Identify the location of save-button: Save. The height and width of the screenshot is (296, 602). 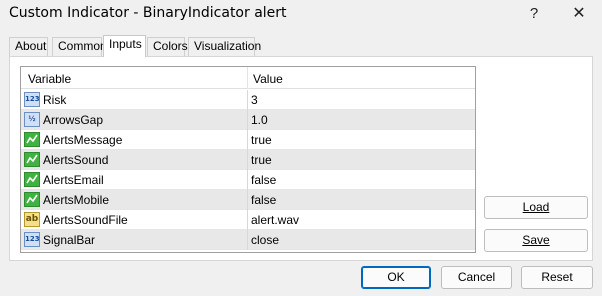
(536, 240).